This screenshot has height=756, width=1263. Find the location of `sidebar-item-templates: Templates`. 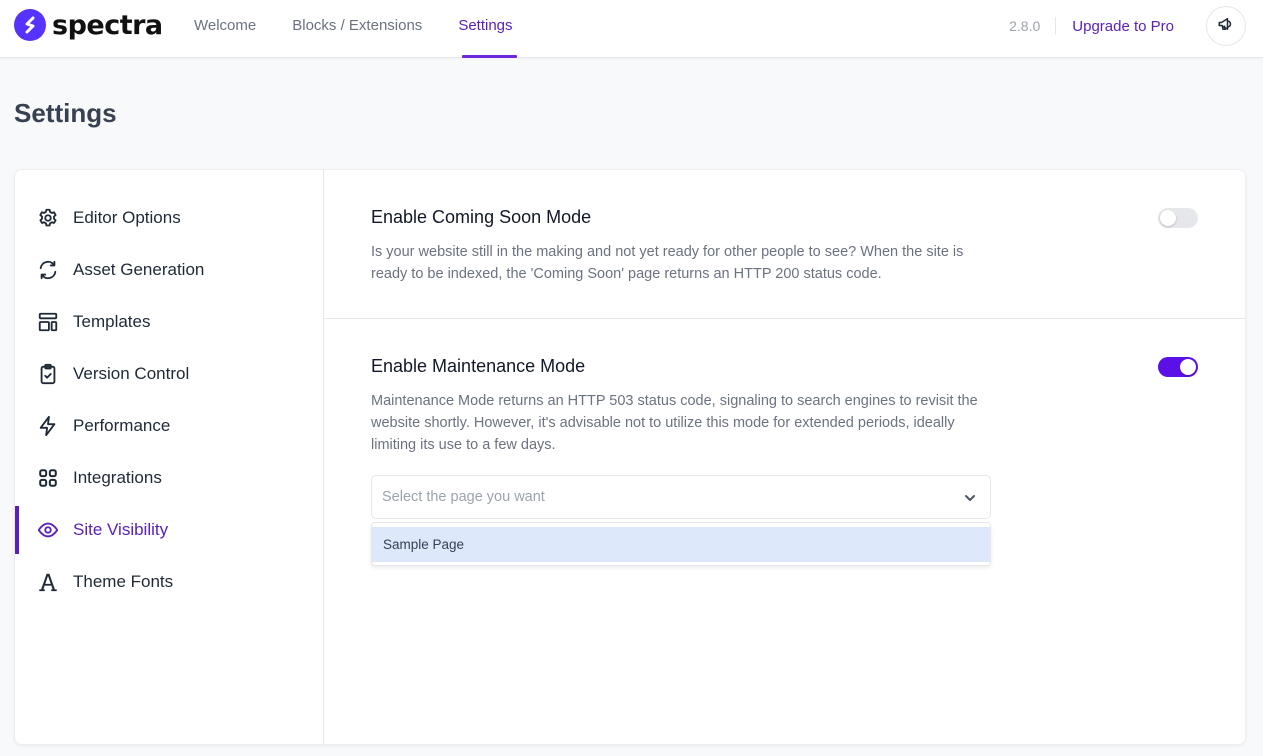

sidebar-item-templates: Templates is located at coordinates (169, 322).